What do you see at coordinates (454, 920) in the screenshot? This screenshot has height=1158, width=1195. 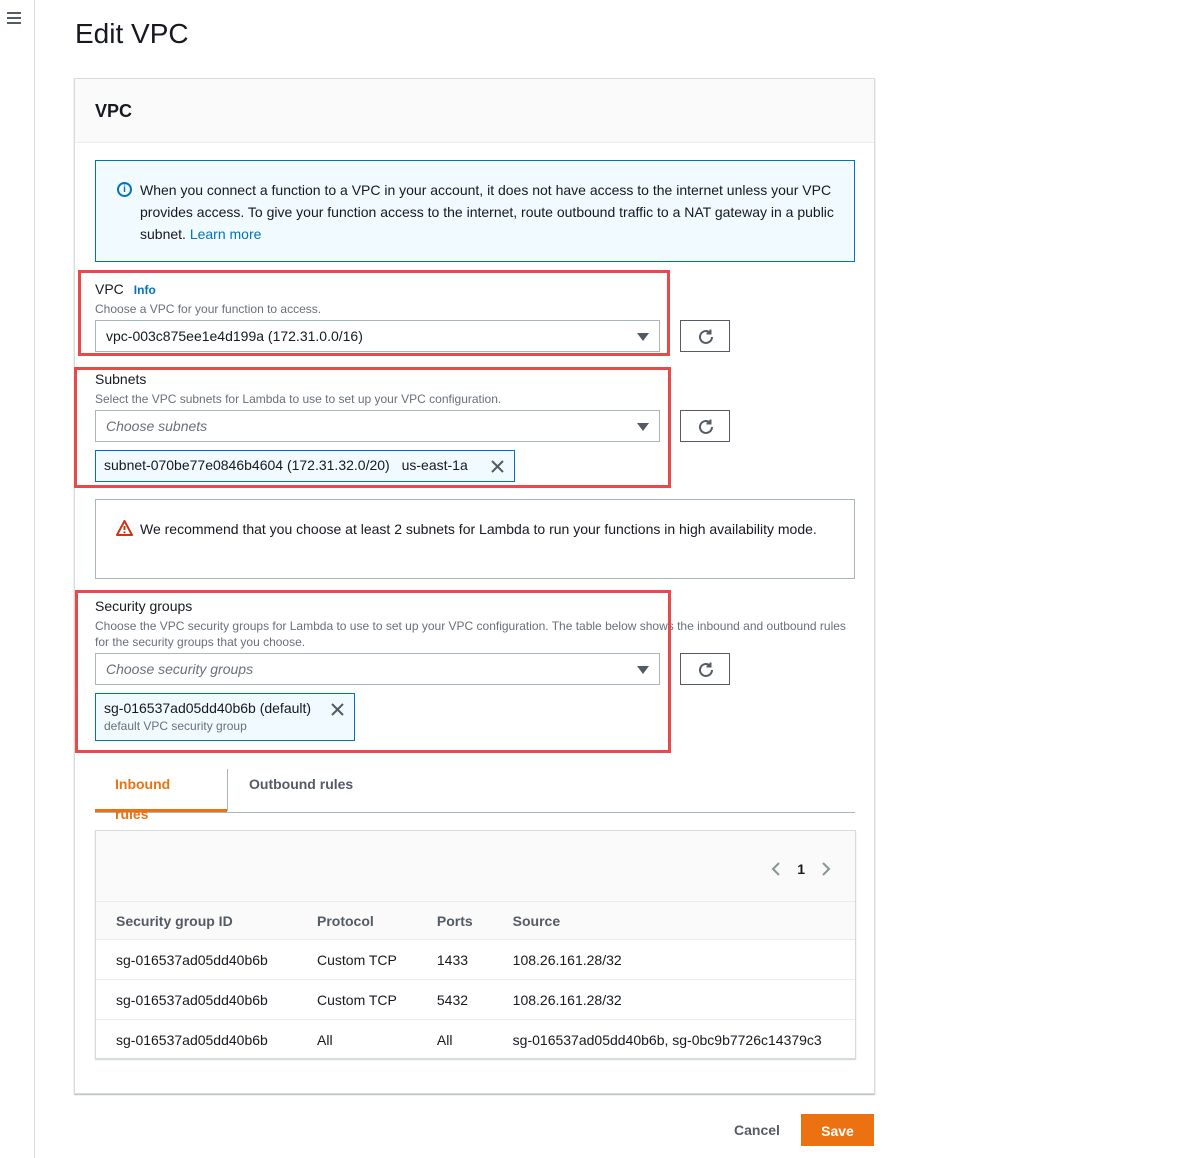 I see `column-header: Ports` at bounding box center [454, 920].